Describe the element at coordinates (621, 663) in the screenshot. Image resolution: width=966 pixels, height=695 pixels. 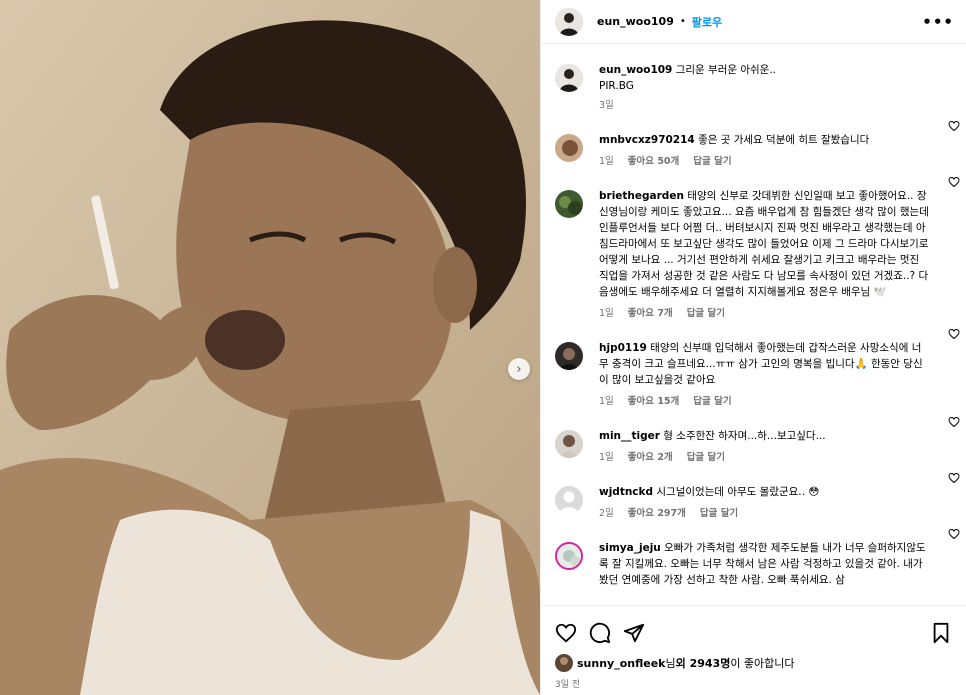
I see `liker-username: sunny_onfleek` at that location.